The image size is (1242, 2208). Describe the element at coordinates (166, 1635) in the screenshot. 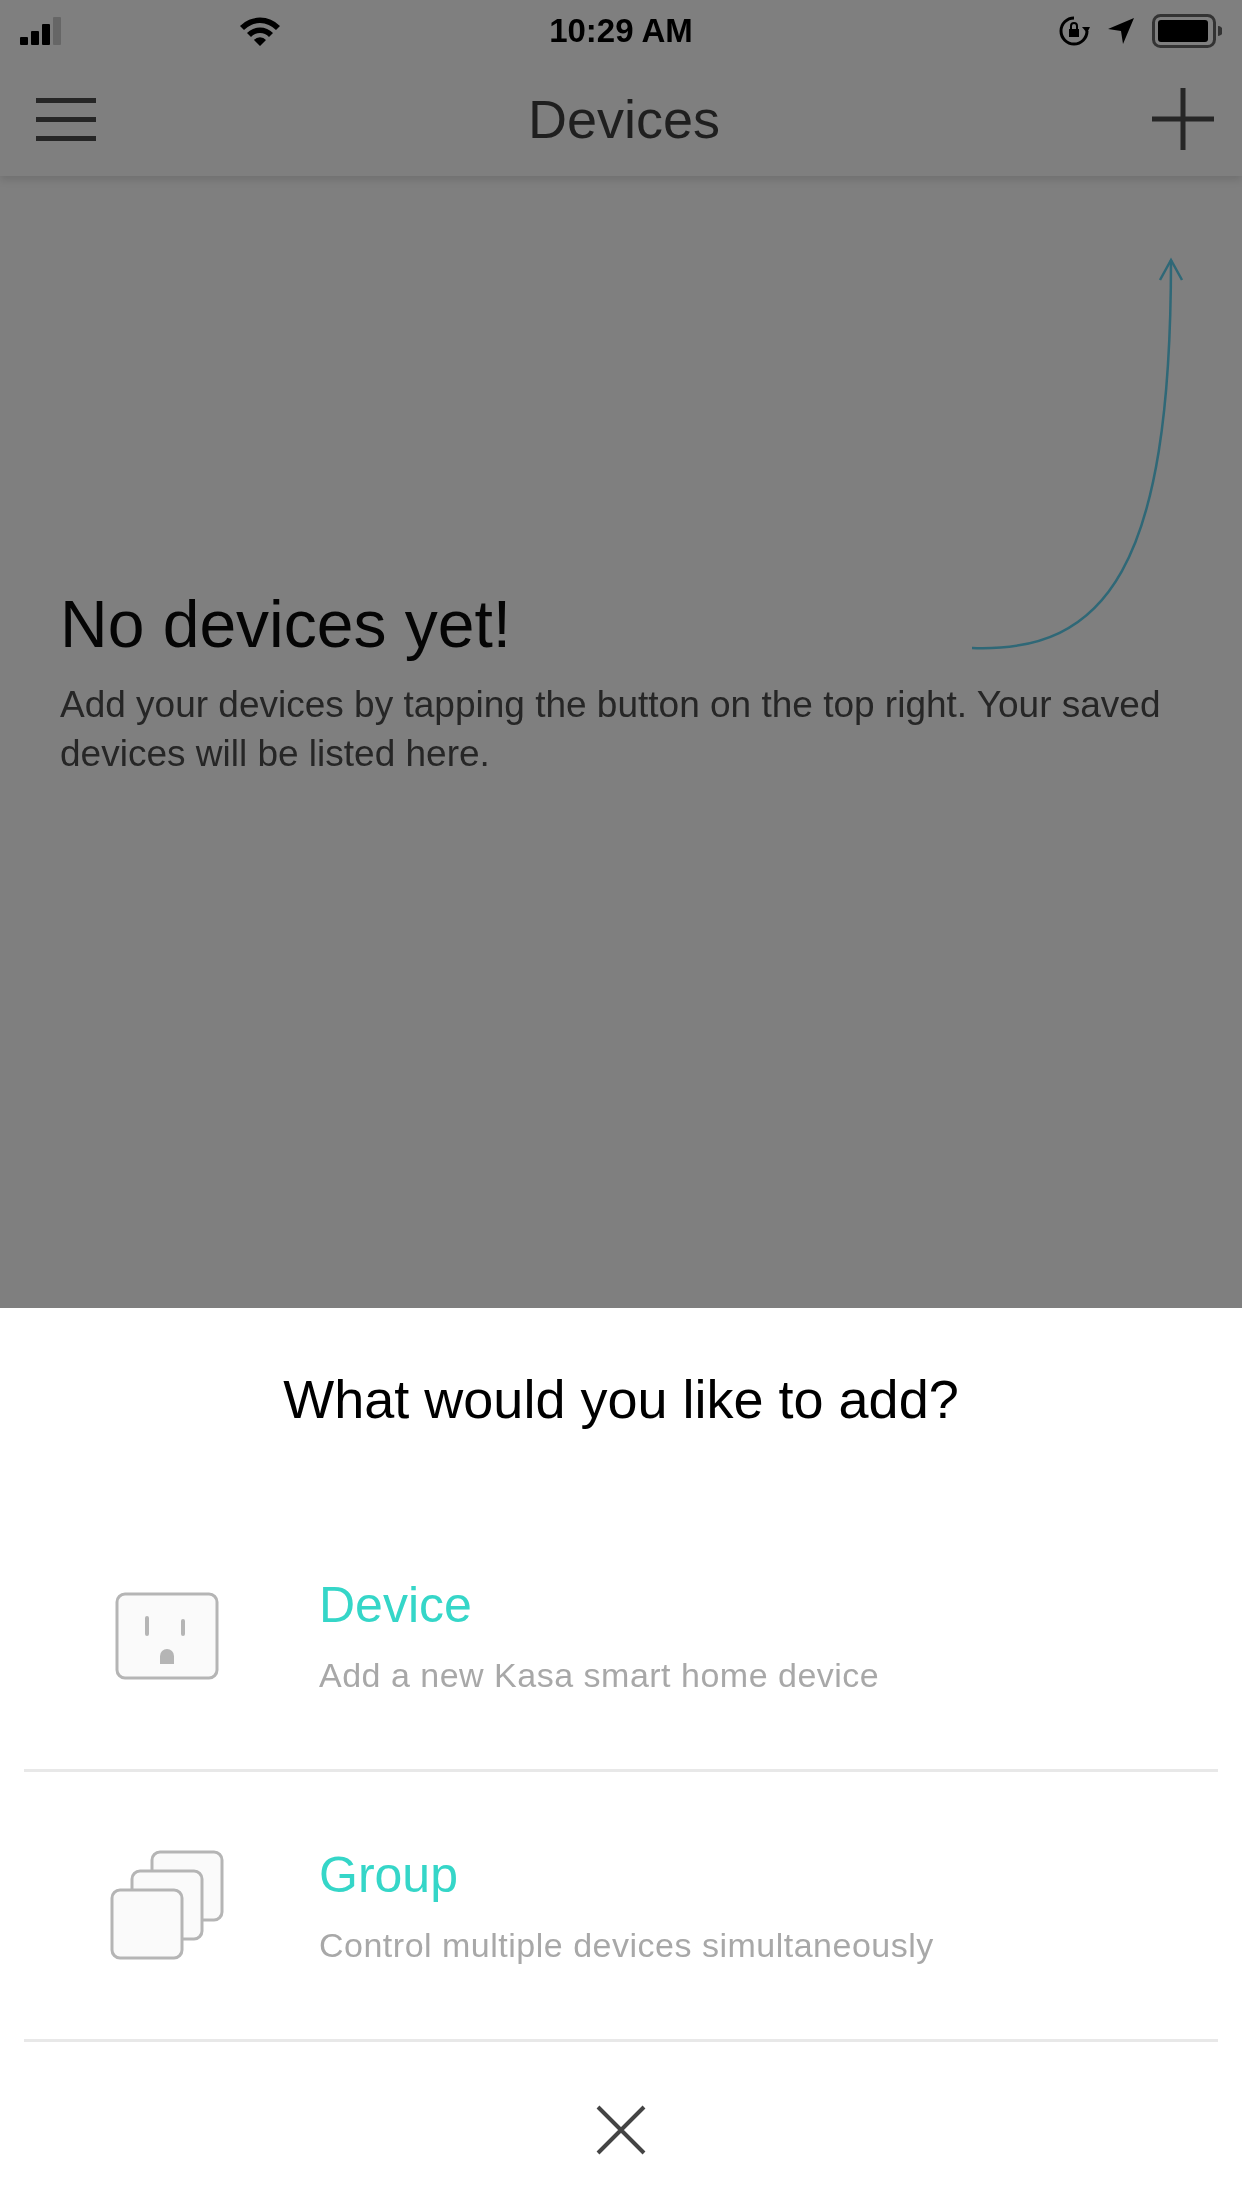

I see `outlet-icon` at that location.